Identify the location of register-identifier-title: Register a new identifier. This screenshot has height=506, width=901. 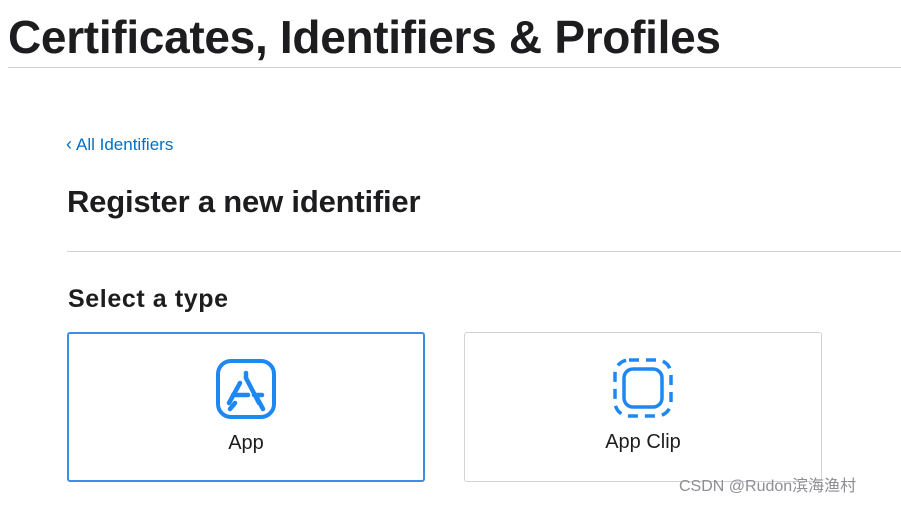
(244, 201).